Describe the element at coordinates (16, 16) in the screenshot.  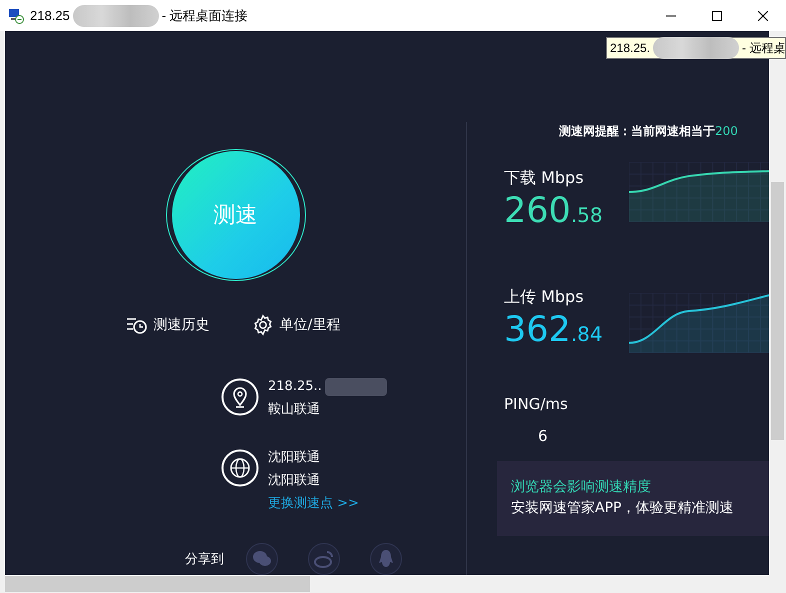
I see `remote-desktop-icon` at that location.